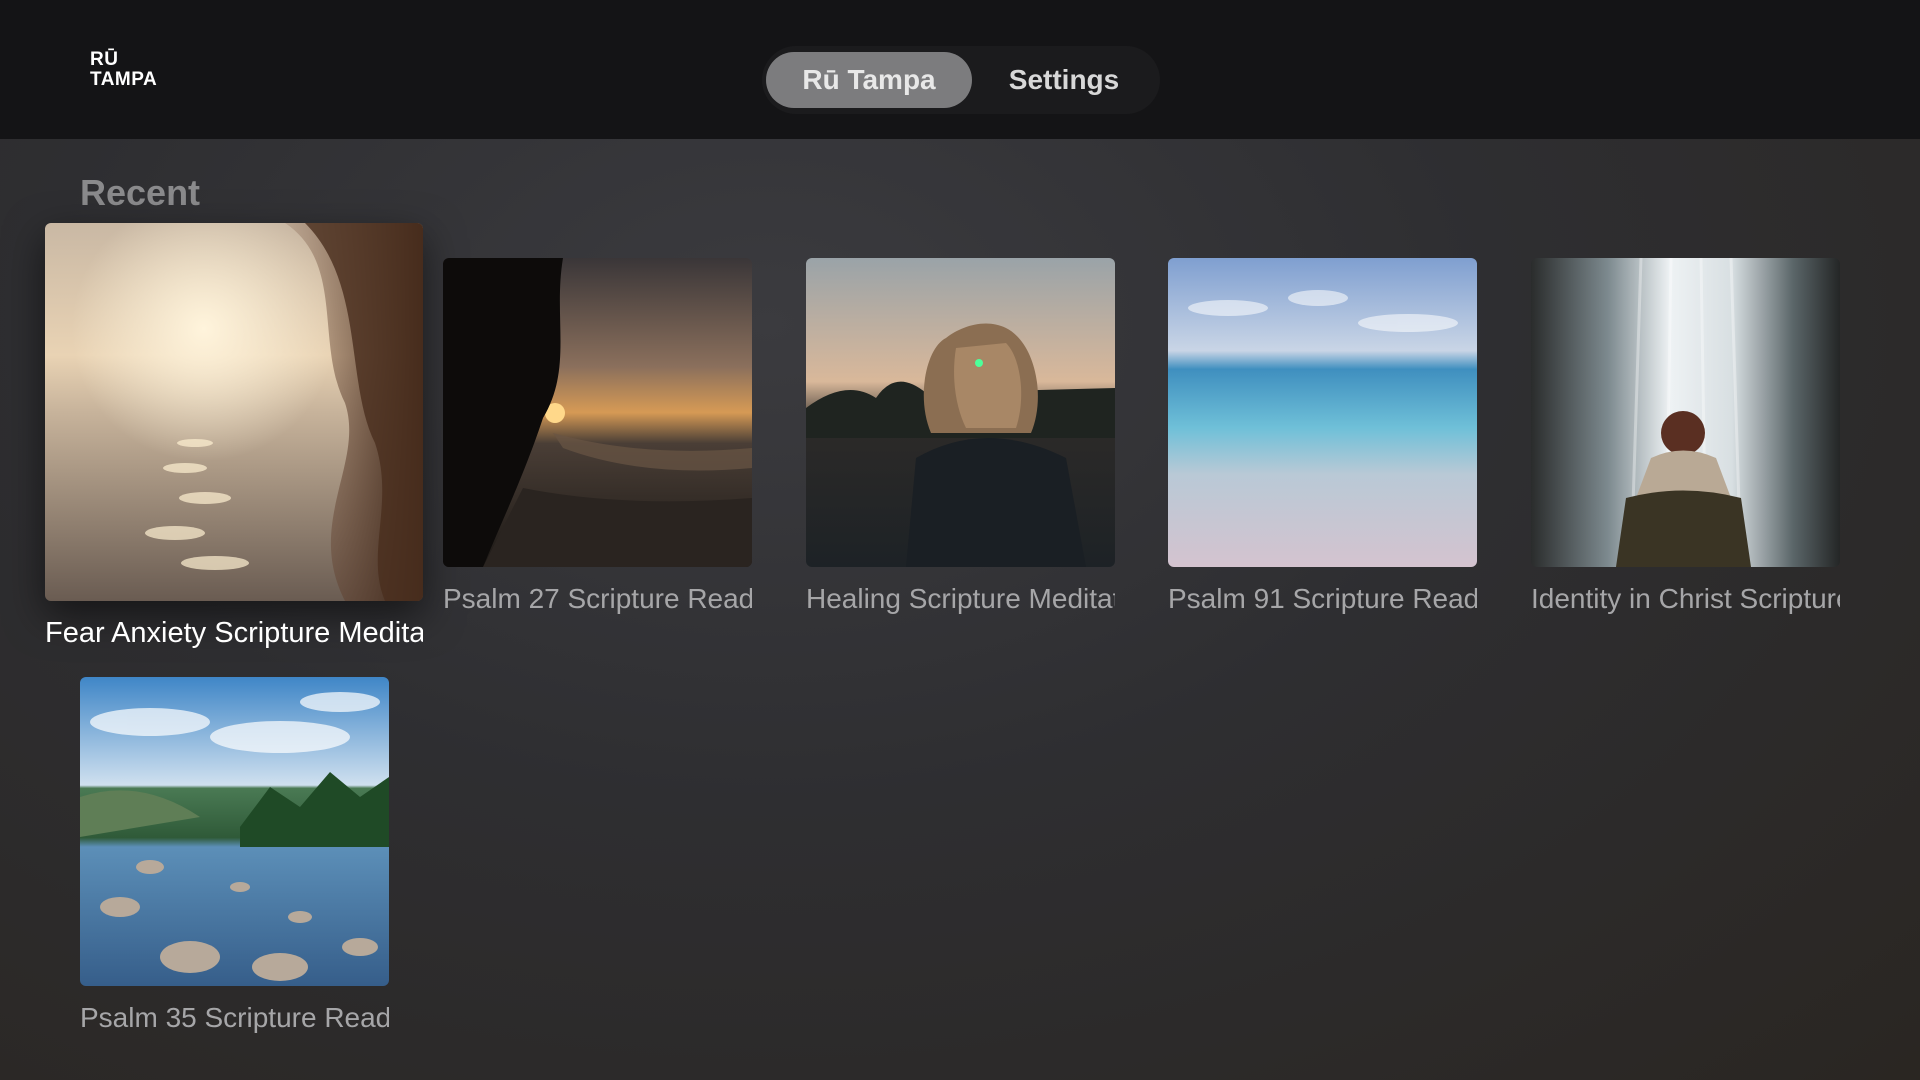 The image size is (1920, 1080). I want to click on tab-ru-tampa: Rū Tampa, so click(869, 80).